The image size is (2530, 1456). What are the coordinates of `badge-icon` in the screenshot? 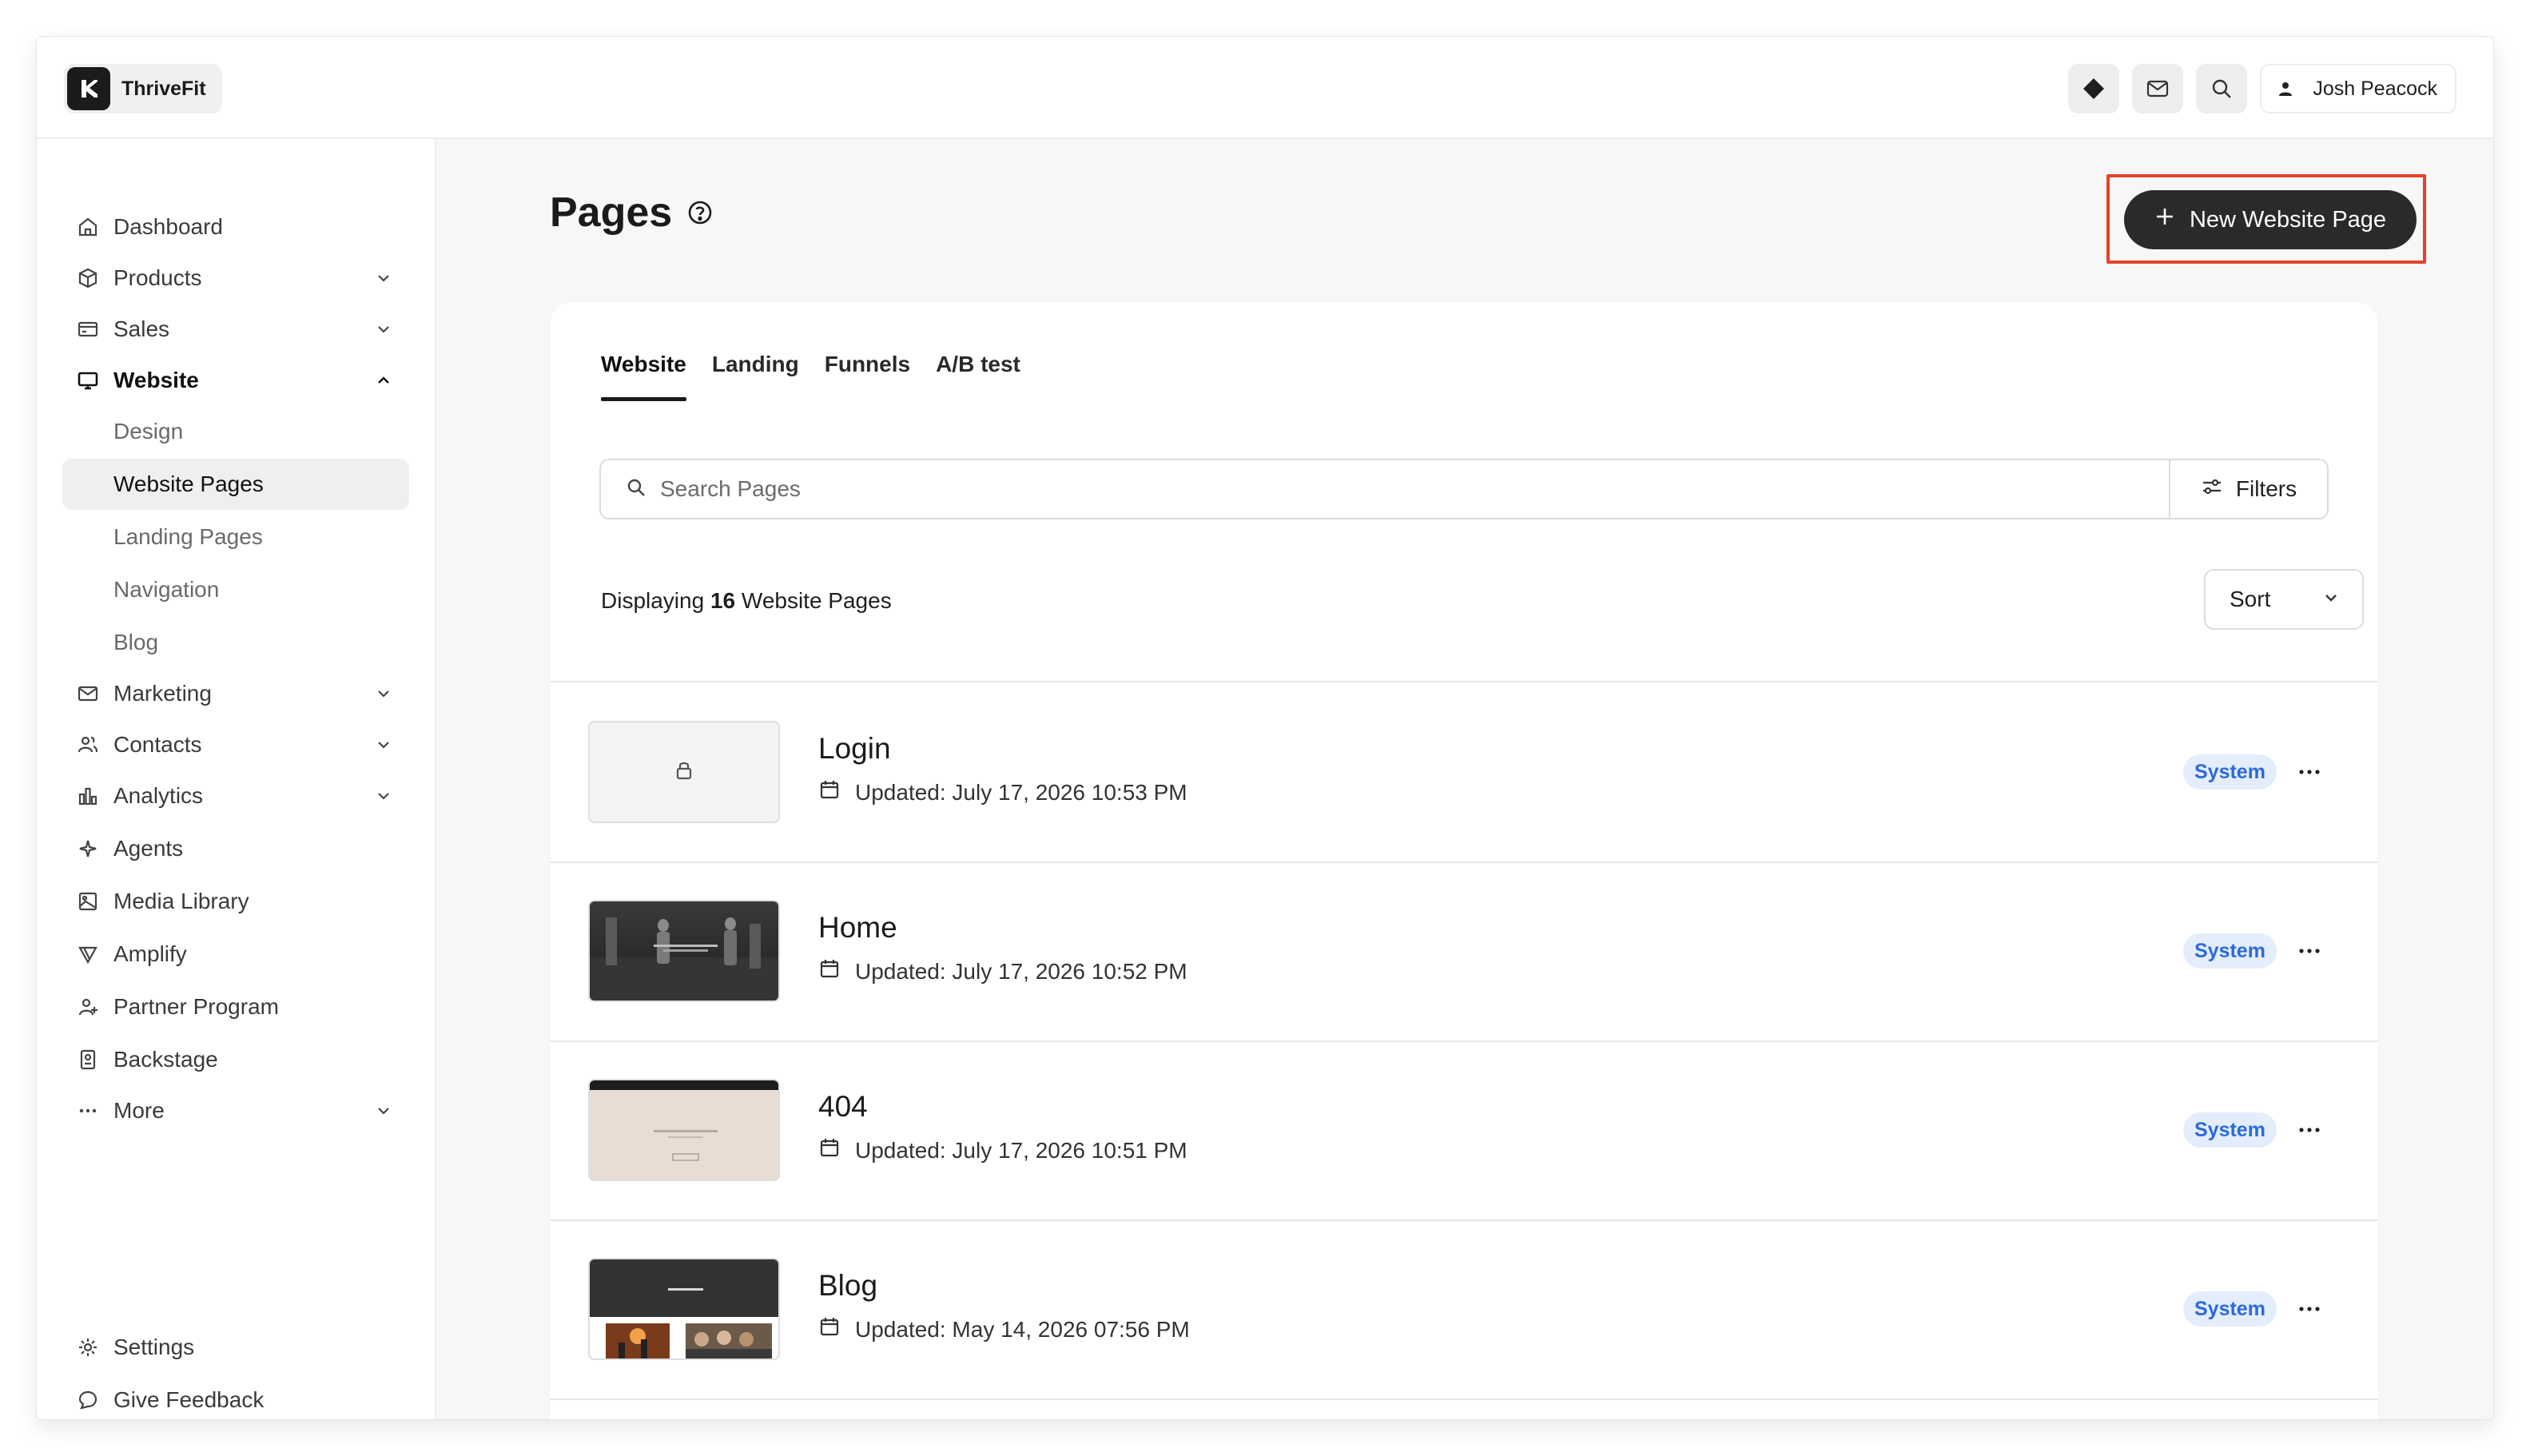 It's located at (88, 1059).